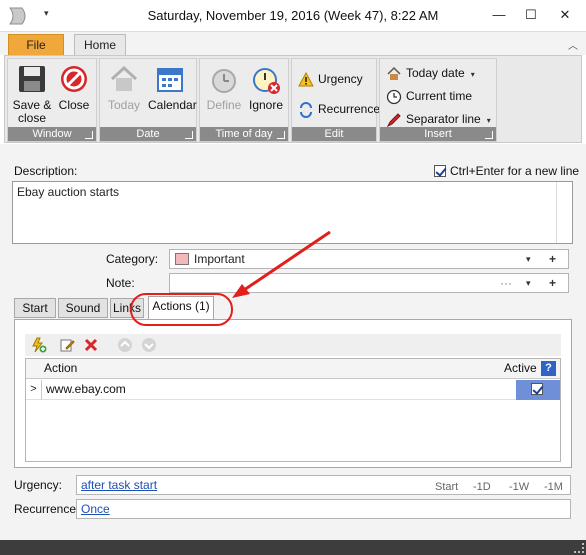  I want to click on active-cell, so click(538, 390).